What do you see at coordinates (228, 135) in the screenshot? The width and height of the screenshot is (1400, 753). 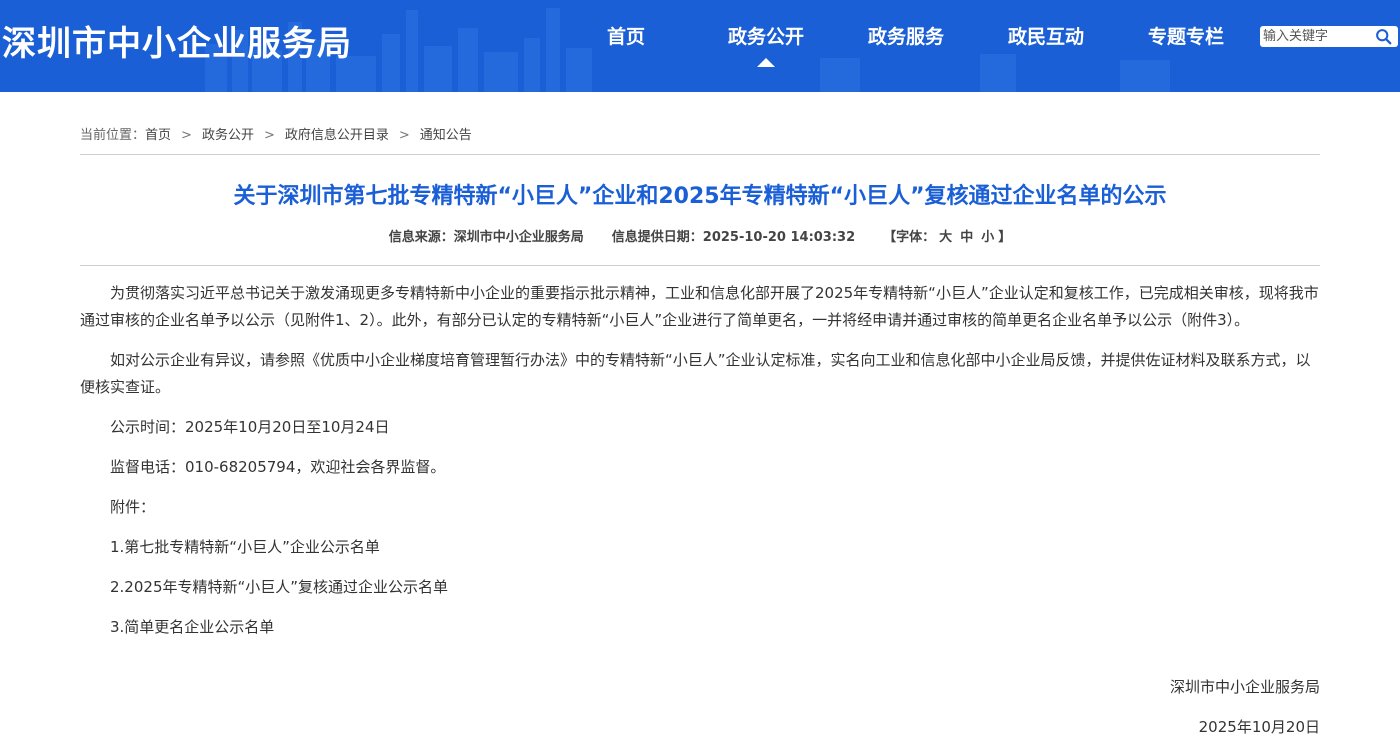 I see `breadcrumb-government-affairs: 政务公开` at bounding box center [228, 135].